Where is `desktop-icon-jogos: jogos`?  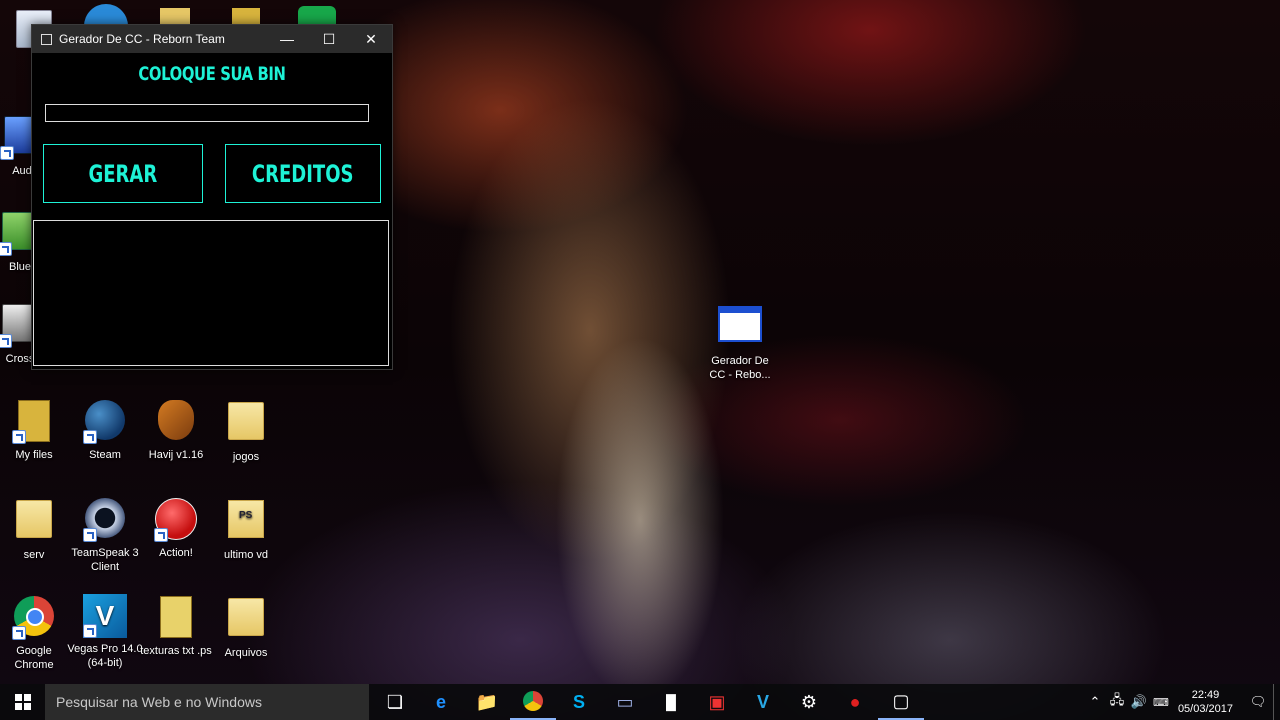 desktop-icon-jogos: jogos is located at coordinates (246, 431).